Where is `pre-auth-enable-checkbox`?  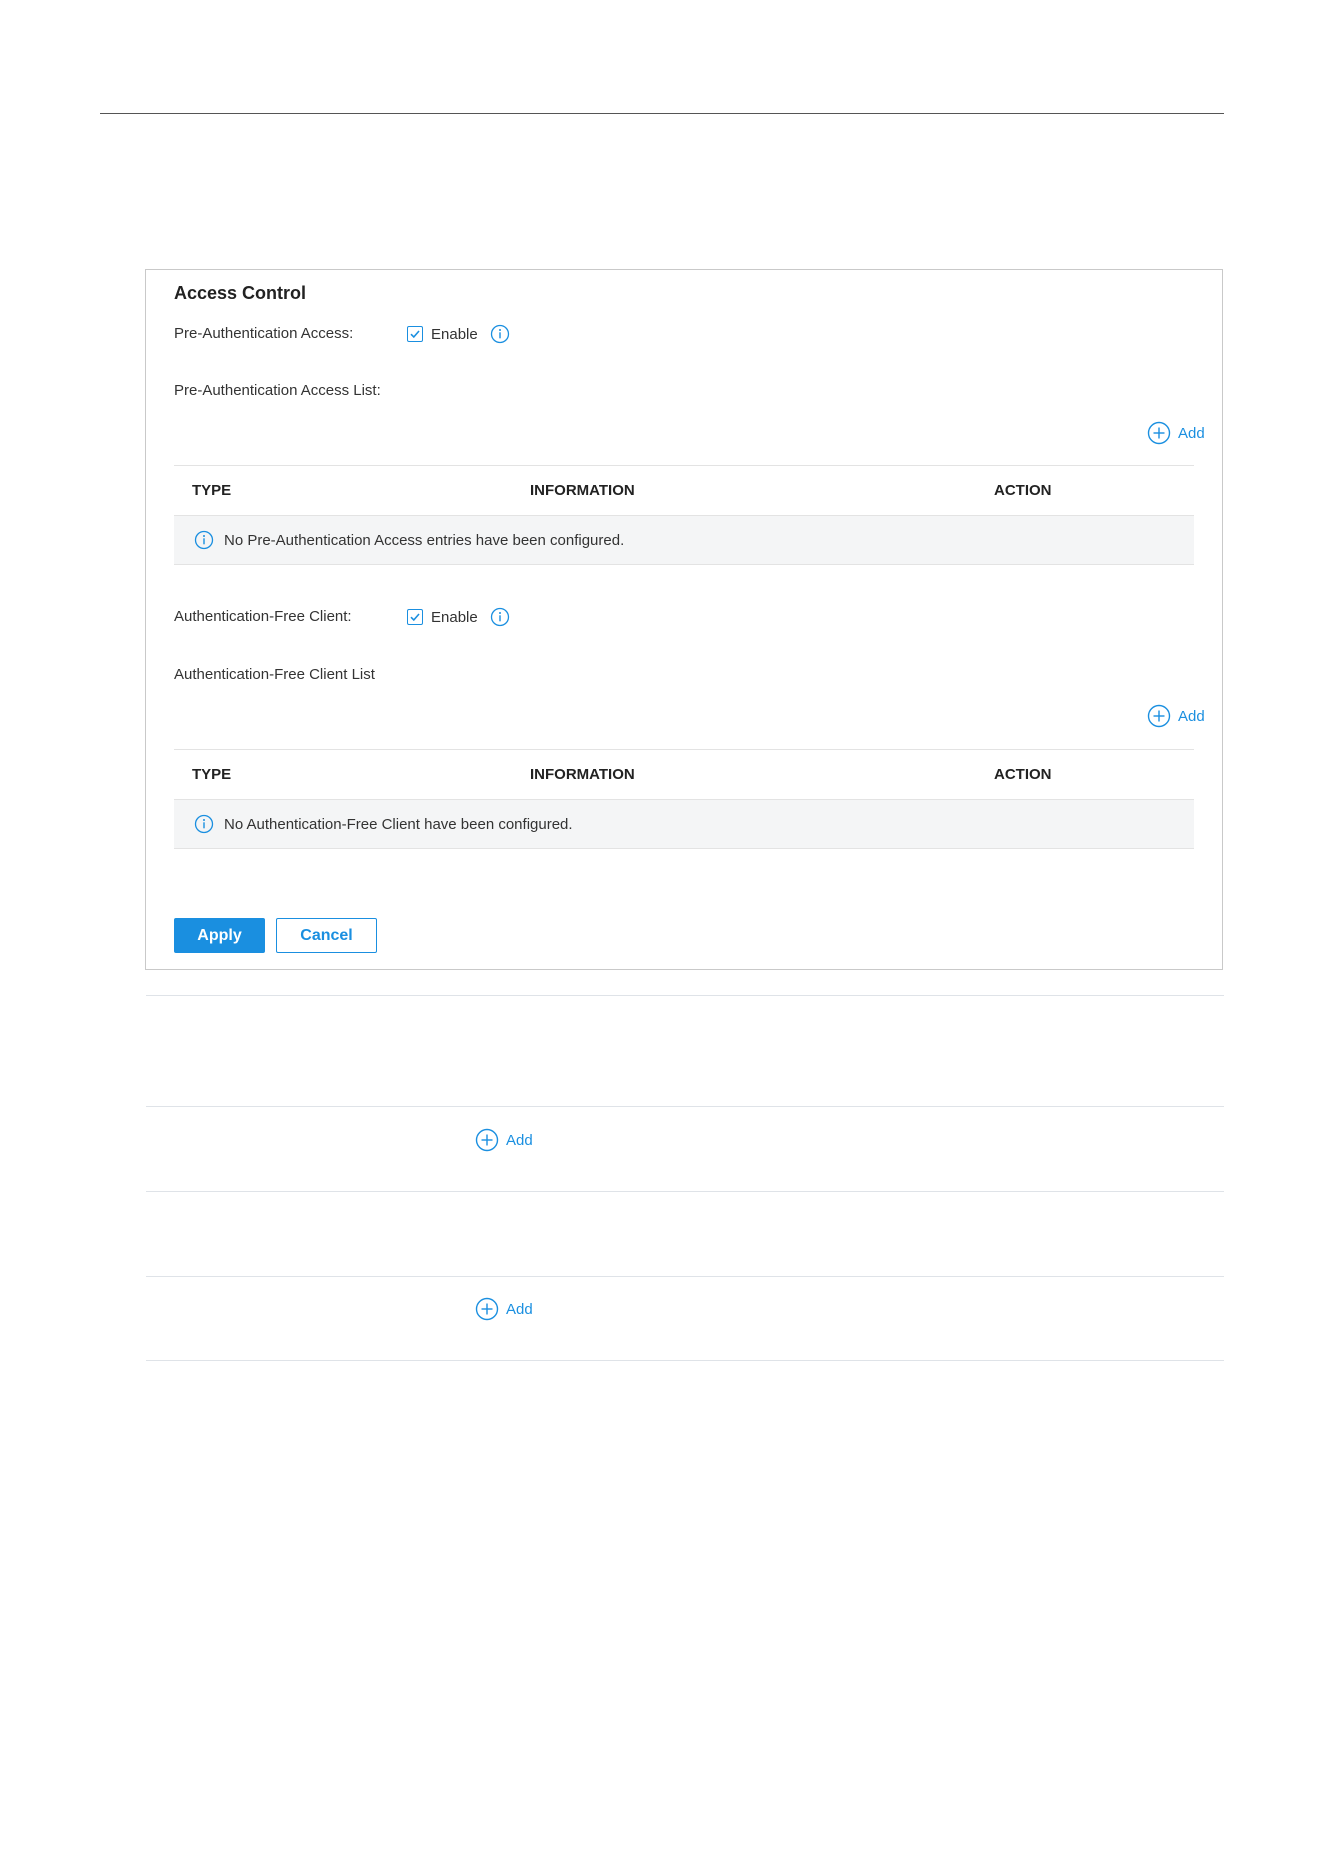
pre-auth-enable-checkbox is located at coordinates (415, 334).